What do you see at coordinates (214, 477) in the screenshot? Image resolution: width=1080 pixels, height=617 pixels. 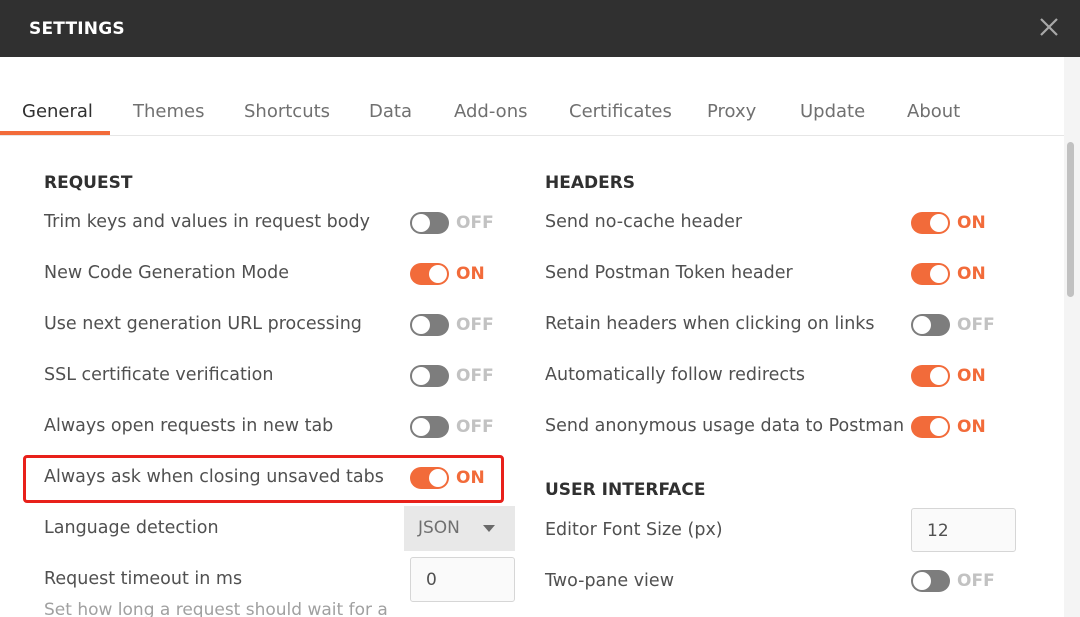 I see `ask-closing-label: Always ask when closing unsaved tabs` at bounding box center [214, 477].